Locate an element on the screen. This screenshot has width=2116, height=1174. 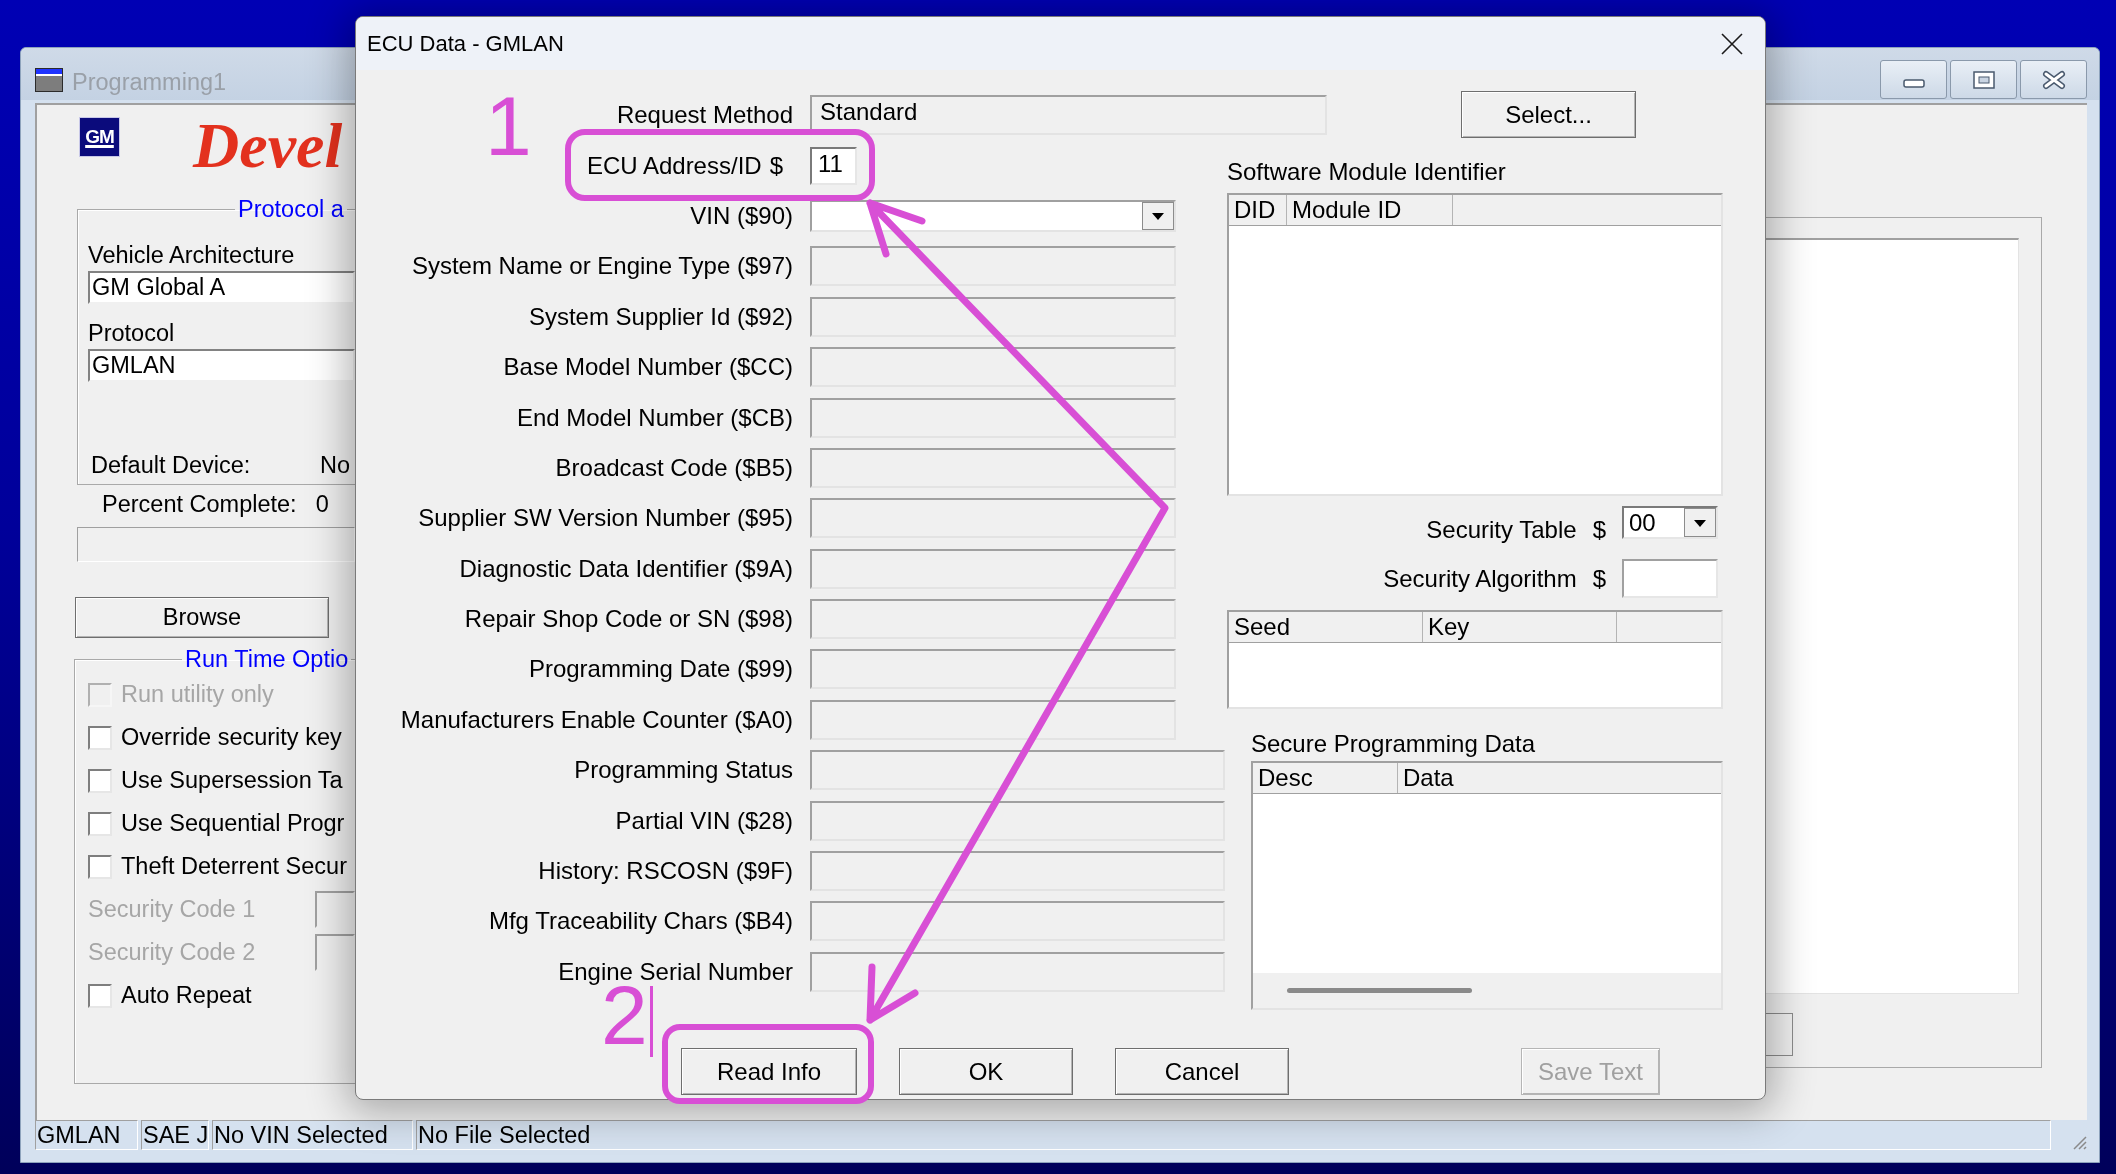
field-label: Programming Date ($99) is located at coordinates (660, 669).